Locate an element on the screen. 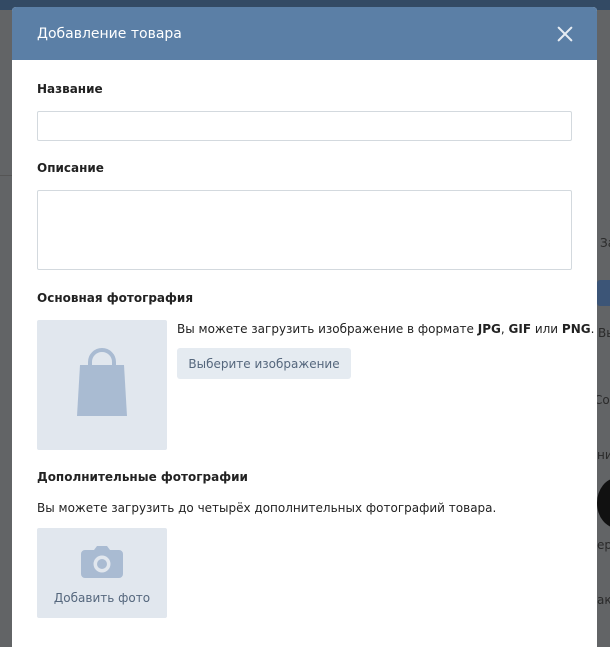 The image size is (610, 647). choose-image-button: Выберите изображение is located at coordinates (264, 363).